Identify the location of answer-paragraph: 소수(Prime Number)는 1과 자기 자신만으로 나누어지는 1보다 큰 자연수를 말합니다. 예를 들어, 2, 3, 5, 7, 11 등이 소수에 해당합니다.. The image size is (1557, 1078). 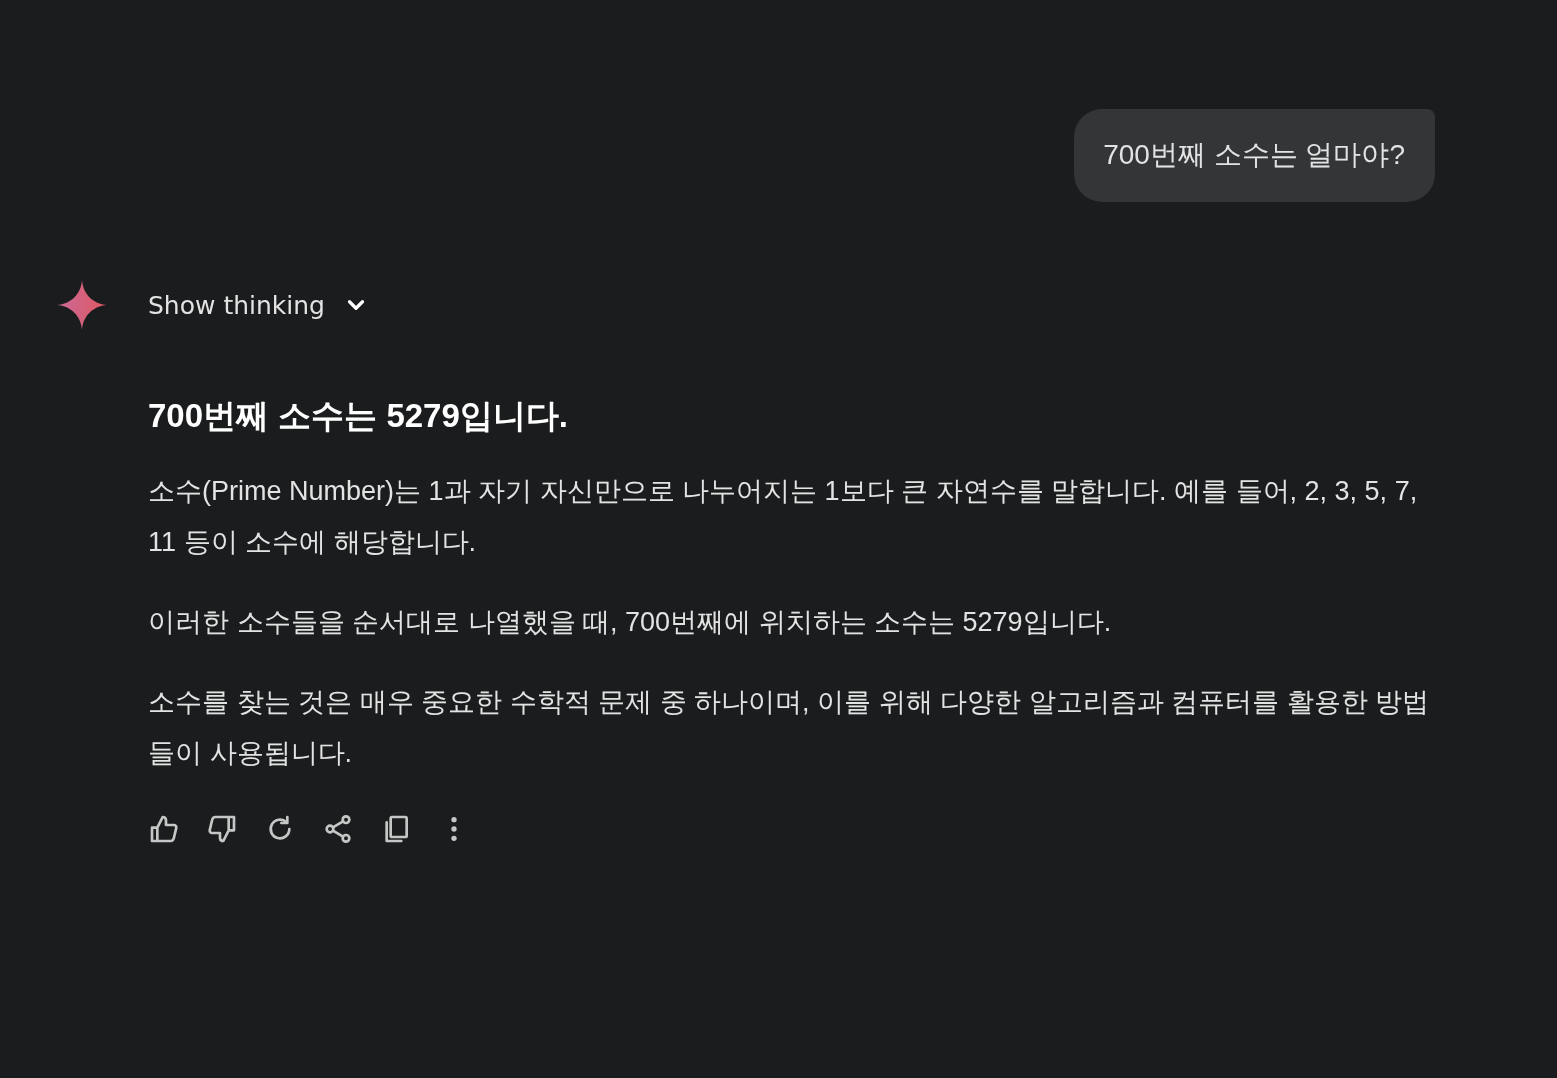
(783, 517).